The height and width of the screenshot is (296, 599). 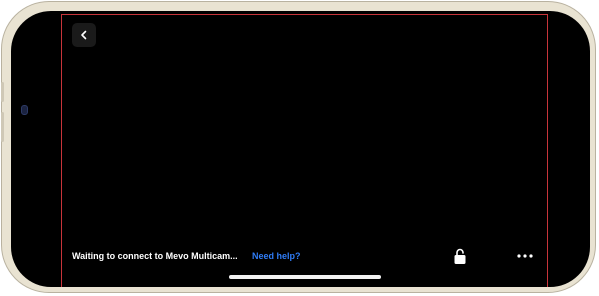 I want to click on chevron-left-icon, so click(x=84, y=35).